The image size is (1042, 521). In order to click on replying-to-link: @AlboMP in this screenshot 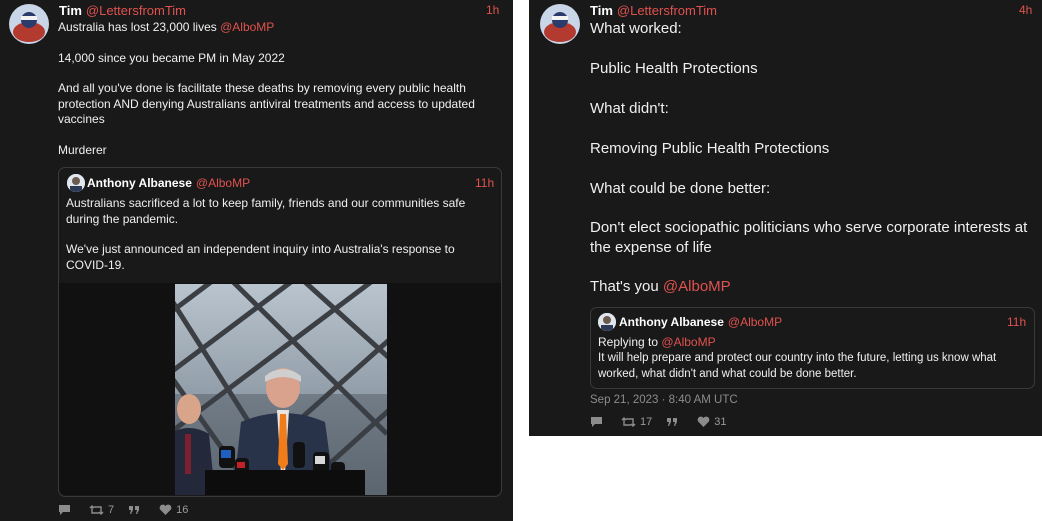, I will do `click(688, 342)`.